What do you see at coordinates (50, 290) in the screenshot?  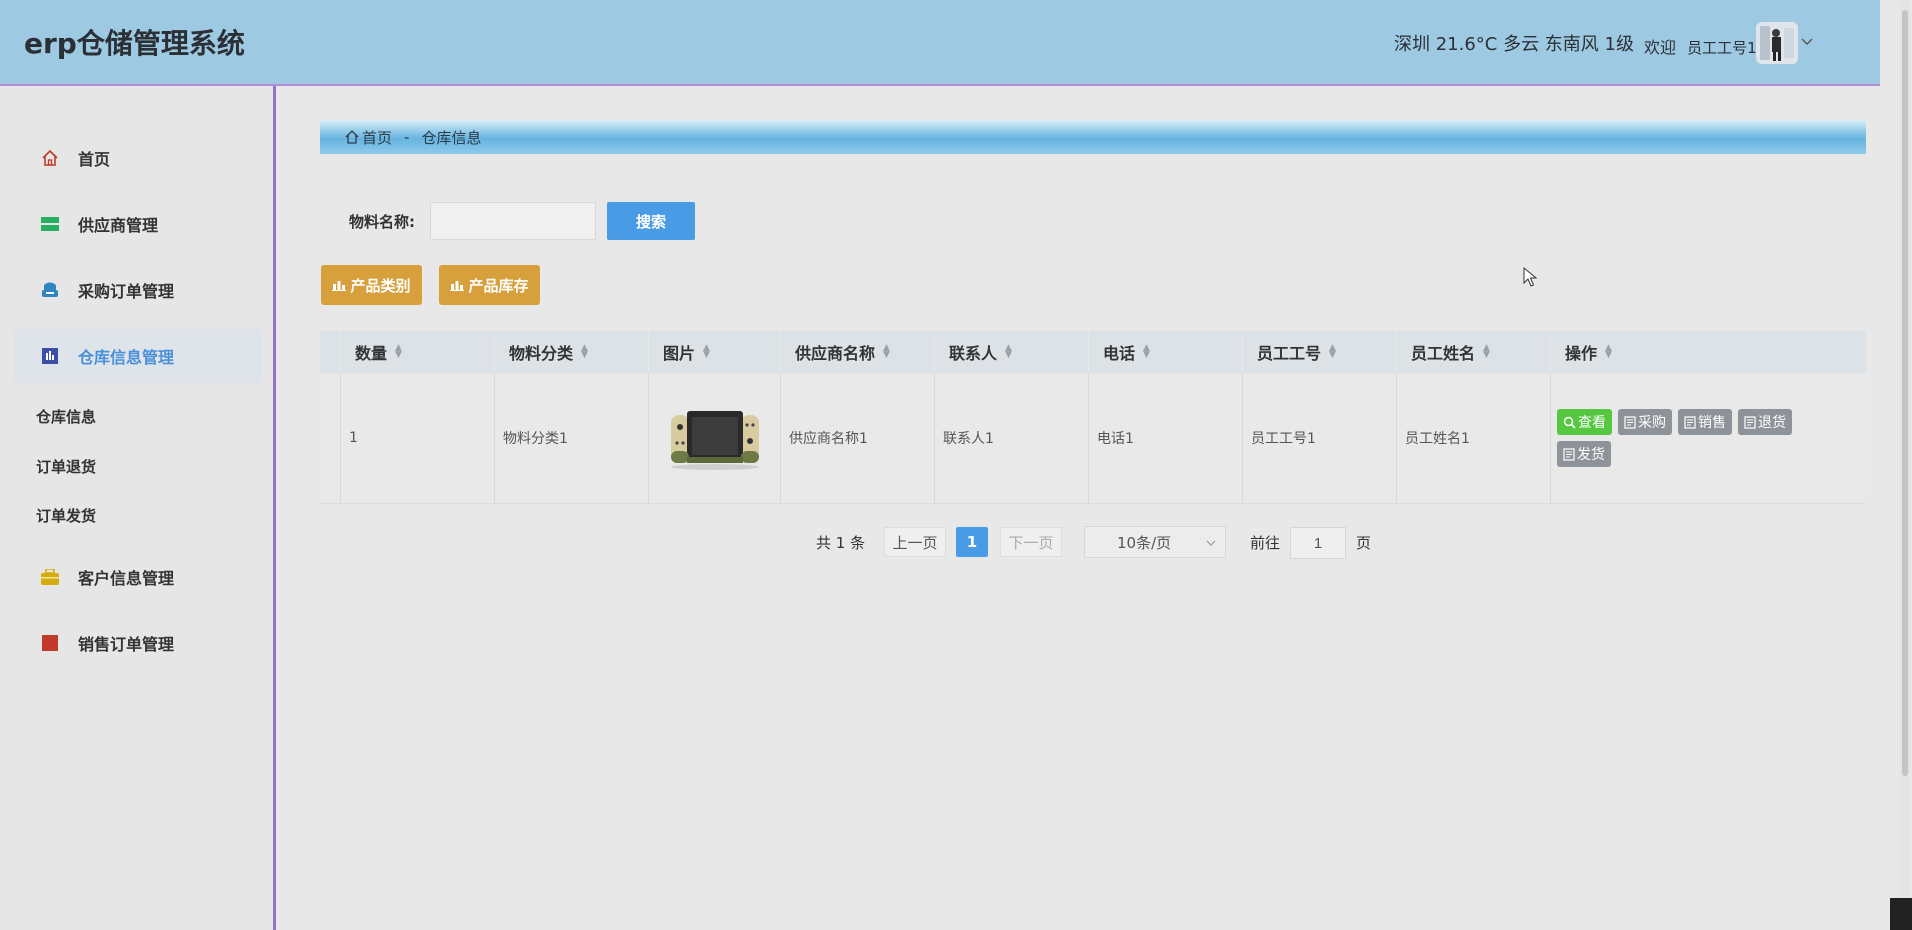 I see `purchase-icon` at bounding box center [50, 290].